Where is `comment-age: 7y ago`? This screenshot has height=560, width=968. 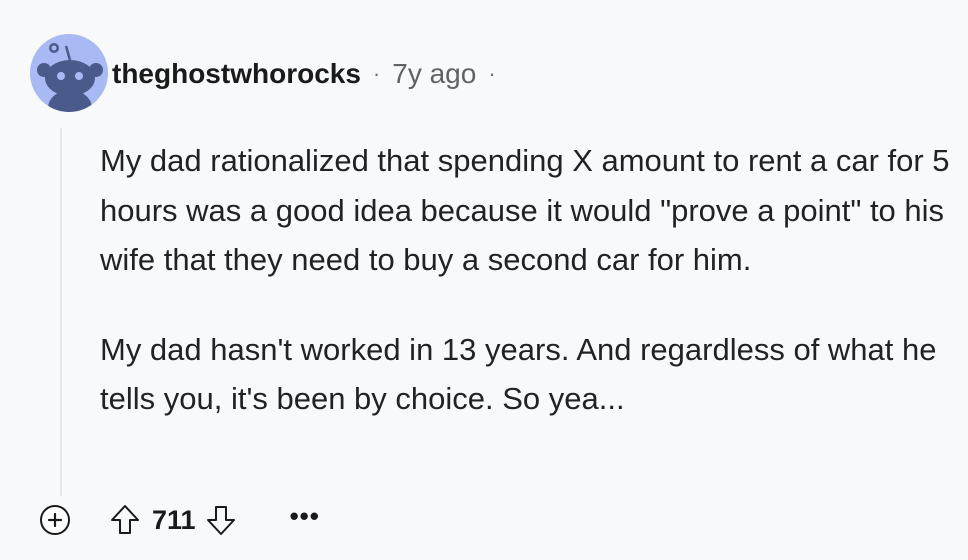 comment-age: 7y ago is located at coordinates (434, 73).